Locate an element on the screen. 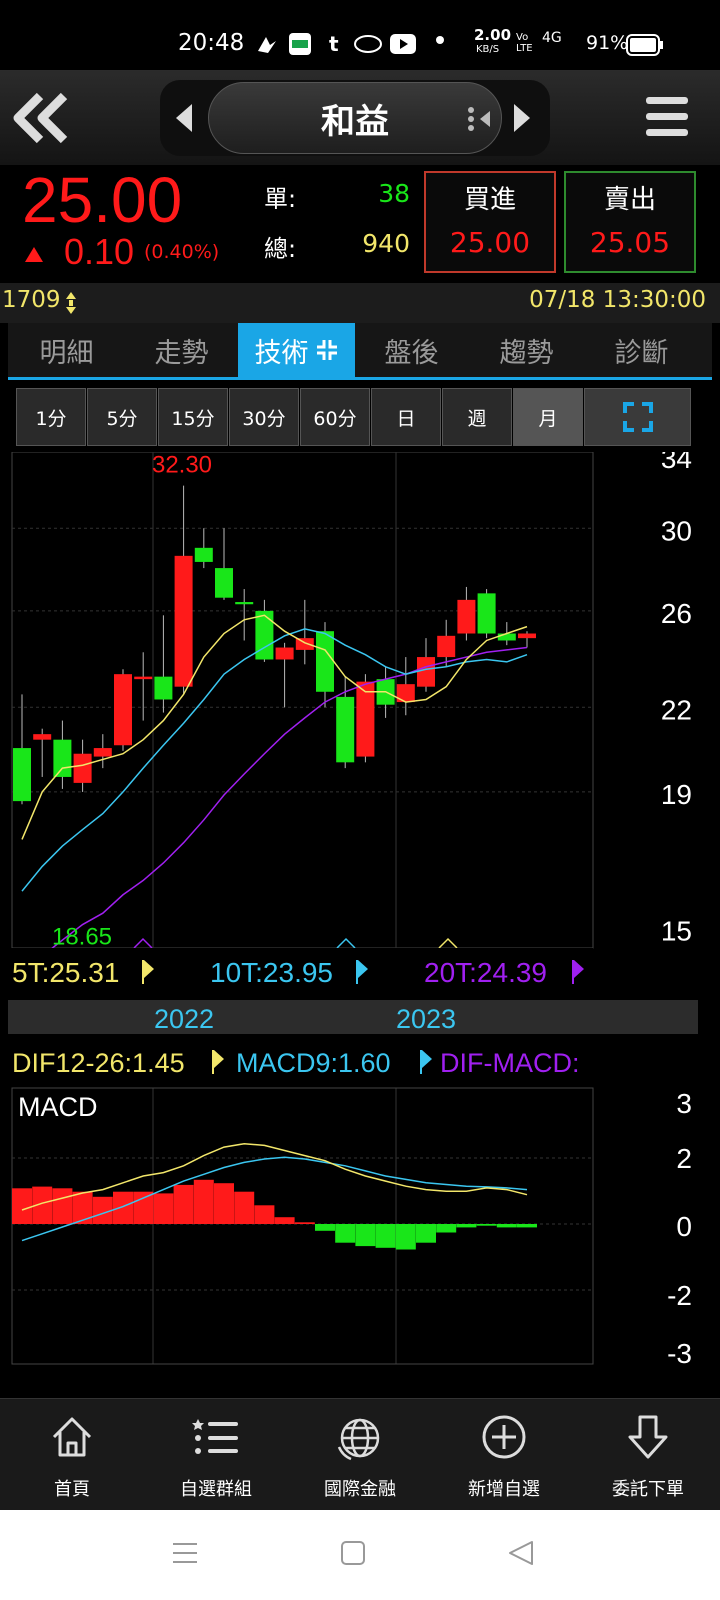  net-speed-unit: KB/S is located at coordinates (488, 49).